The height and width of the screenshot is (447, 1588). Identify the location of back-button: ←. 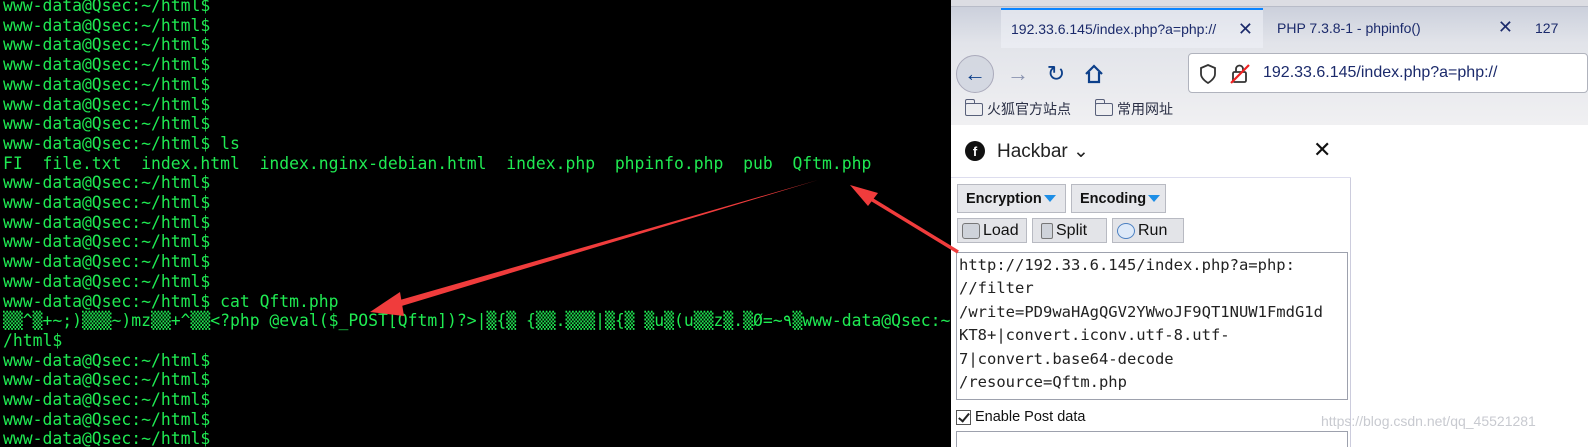
(975, 74).